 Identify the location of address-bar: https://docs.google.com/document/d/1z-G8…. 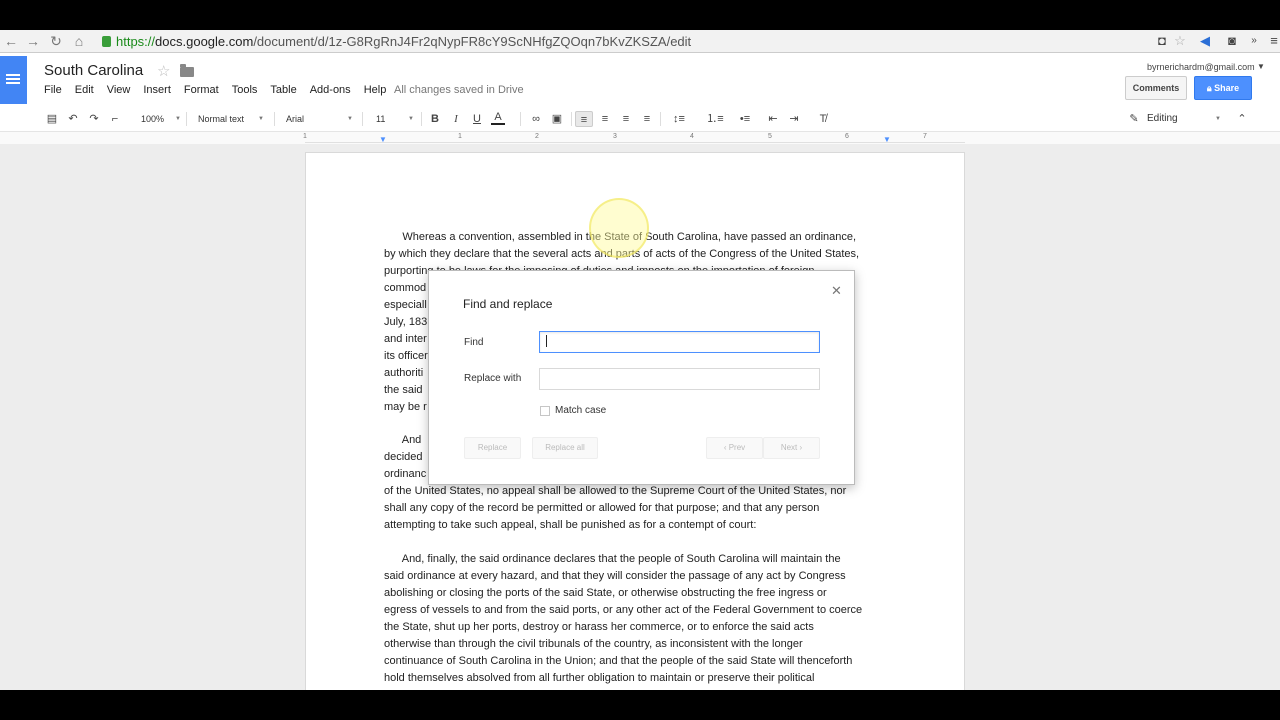
(621, 41).